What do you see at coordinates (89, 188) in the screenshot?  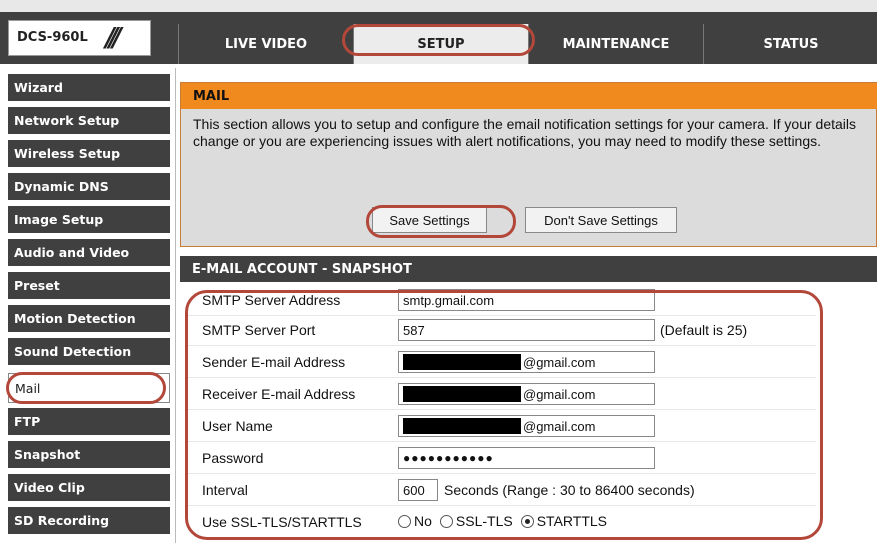 I see `sidebar-item-dynamic-dns: Dynamic DNS` at bounding box center [89, 188].